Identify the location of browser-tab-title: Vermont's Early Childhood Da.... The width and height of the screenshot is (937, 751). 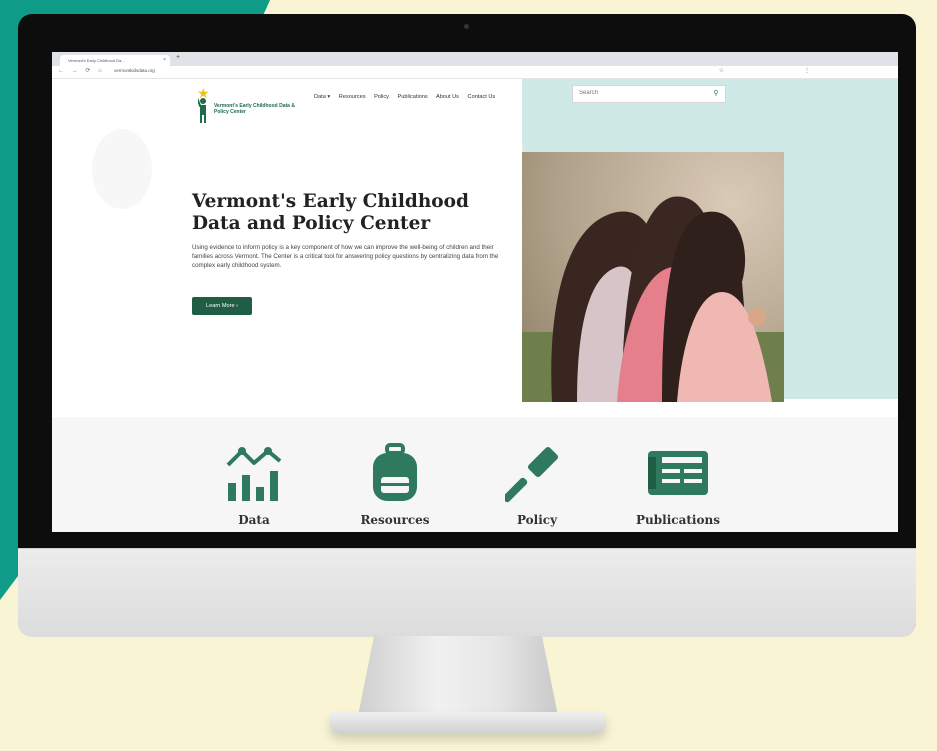
(96, 60).